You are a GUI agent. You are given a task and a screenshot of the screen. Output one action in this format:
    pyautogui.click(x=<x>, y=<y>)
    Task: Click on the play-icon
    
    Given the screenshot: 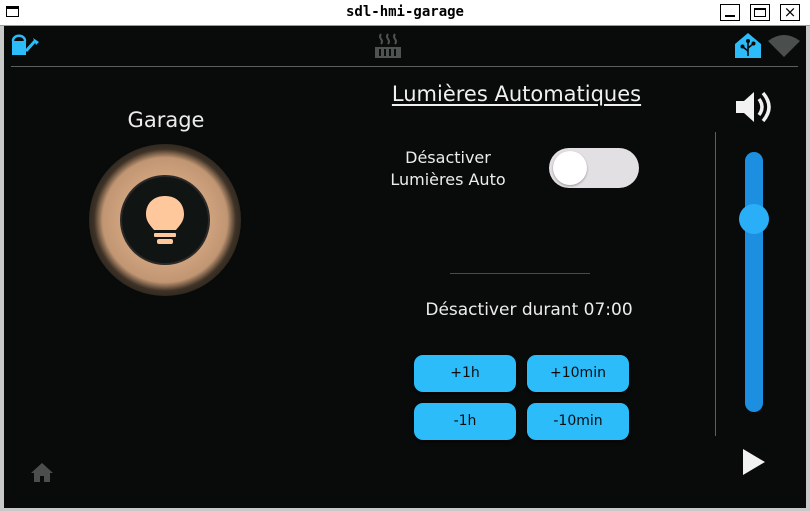 What is the action you would take?
    pyautogui.click(x=754, y=462)
    